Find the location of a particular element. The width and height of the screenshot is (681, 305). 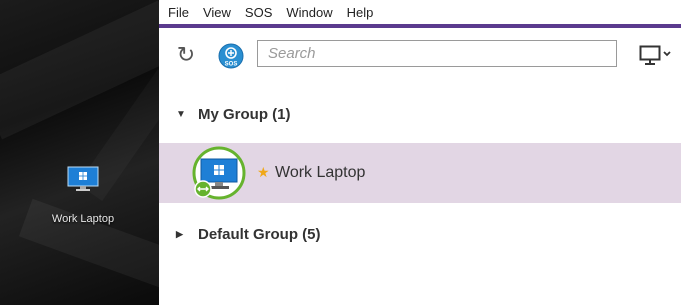

toolbar: ↻ SOS is located at coordinates (420, 54).